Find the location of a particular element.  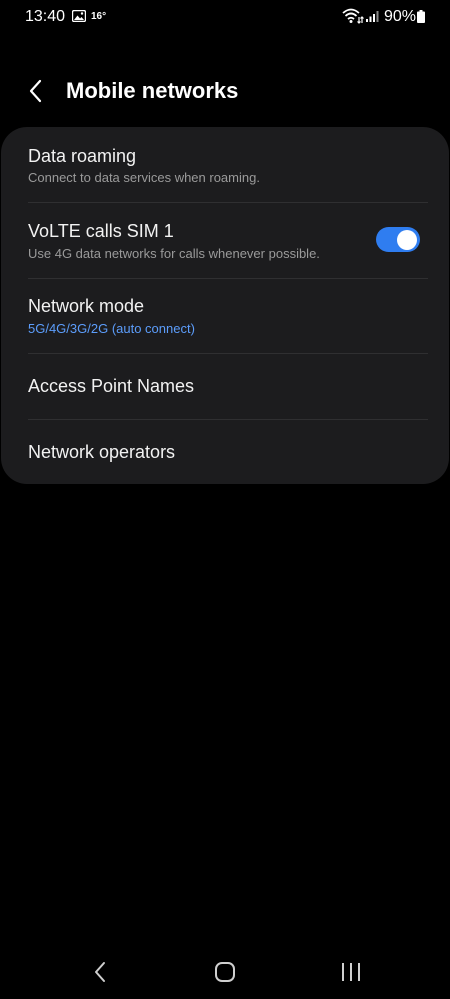

nav-home-icon is located at coordinates (225, 972).